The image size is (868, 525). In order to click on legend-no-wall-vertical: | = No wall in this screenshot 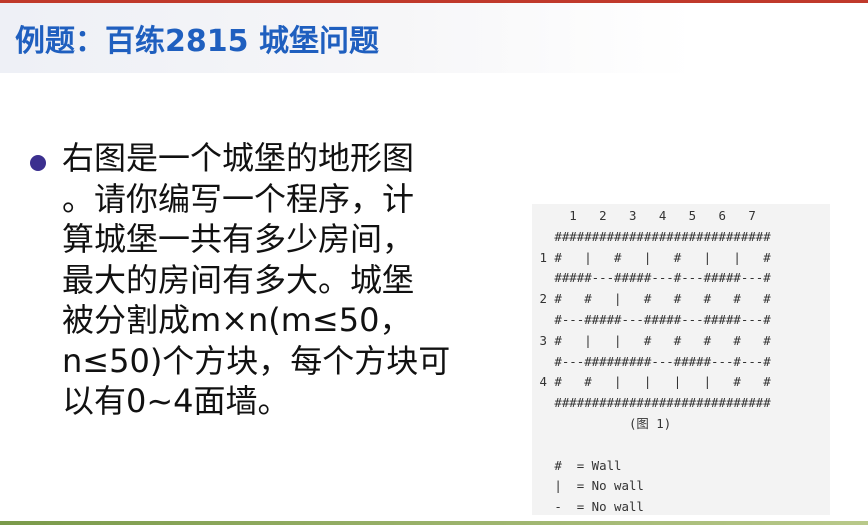, I will do `click(588, 486)`.